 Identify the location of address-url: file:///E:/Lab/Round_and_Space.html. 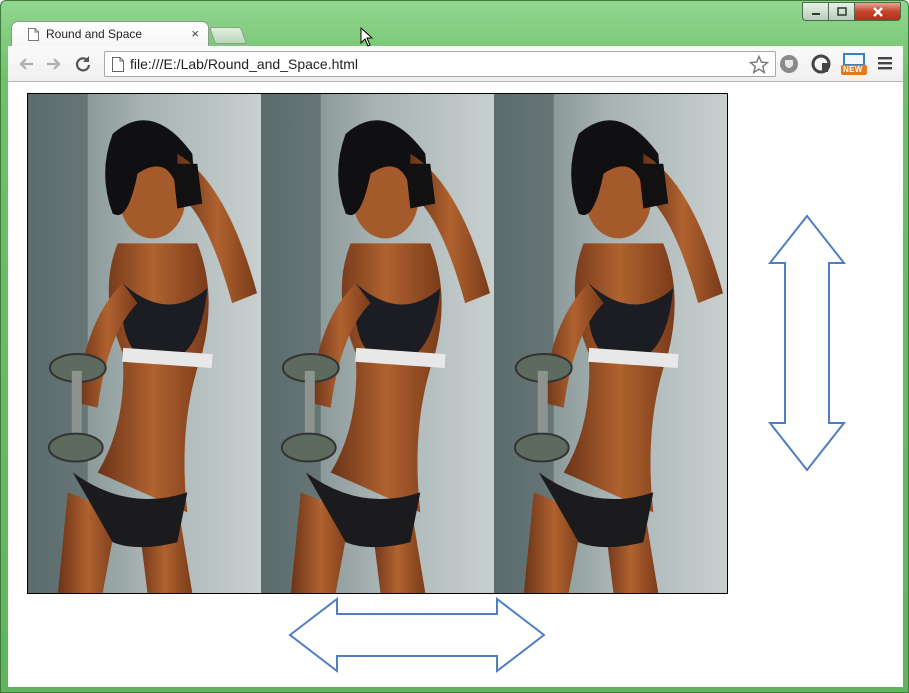
(244, 64).